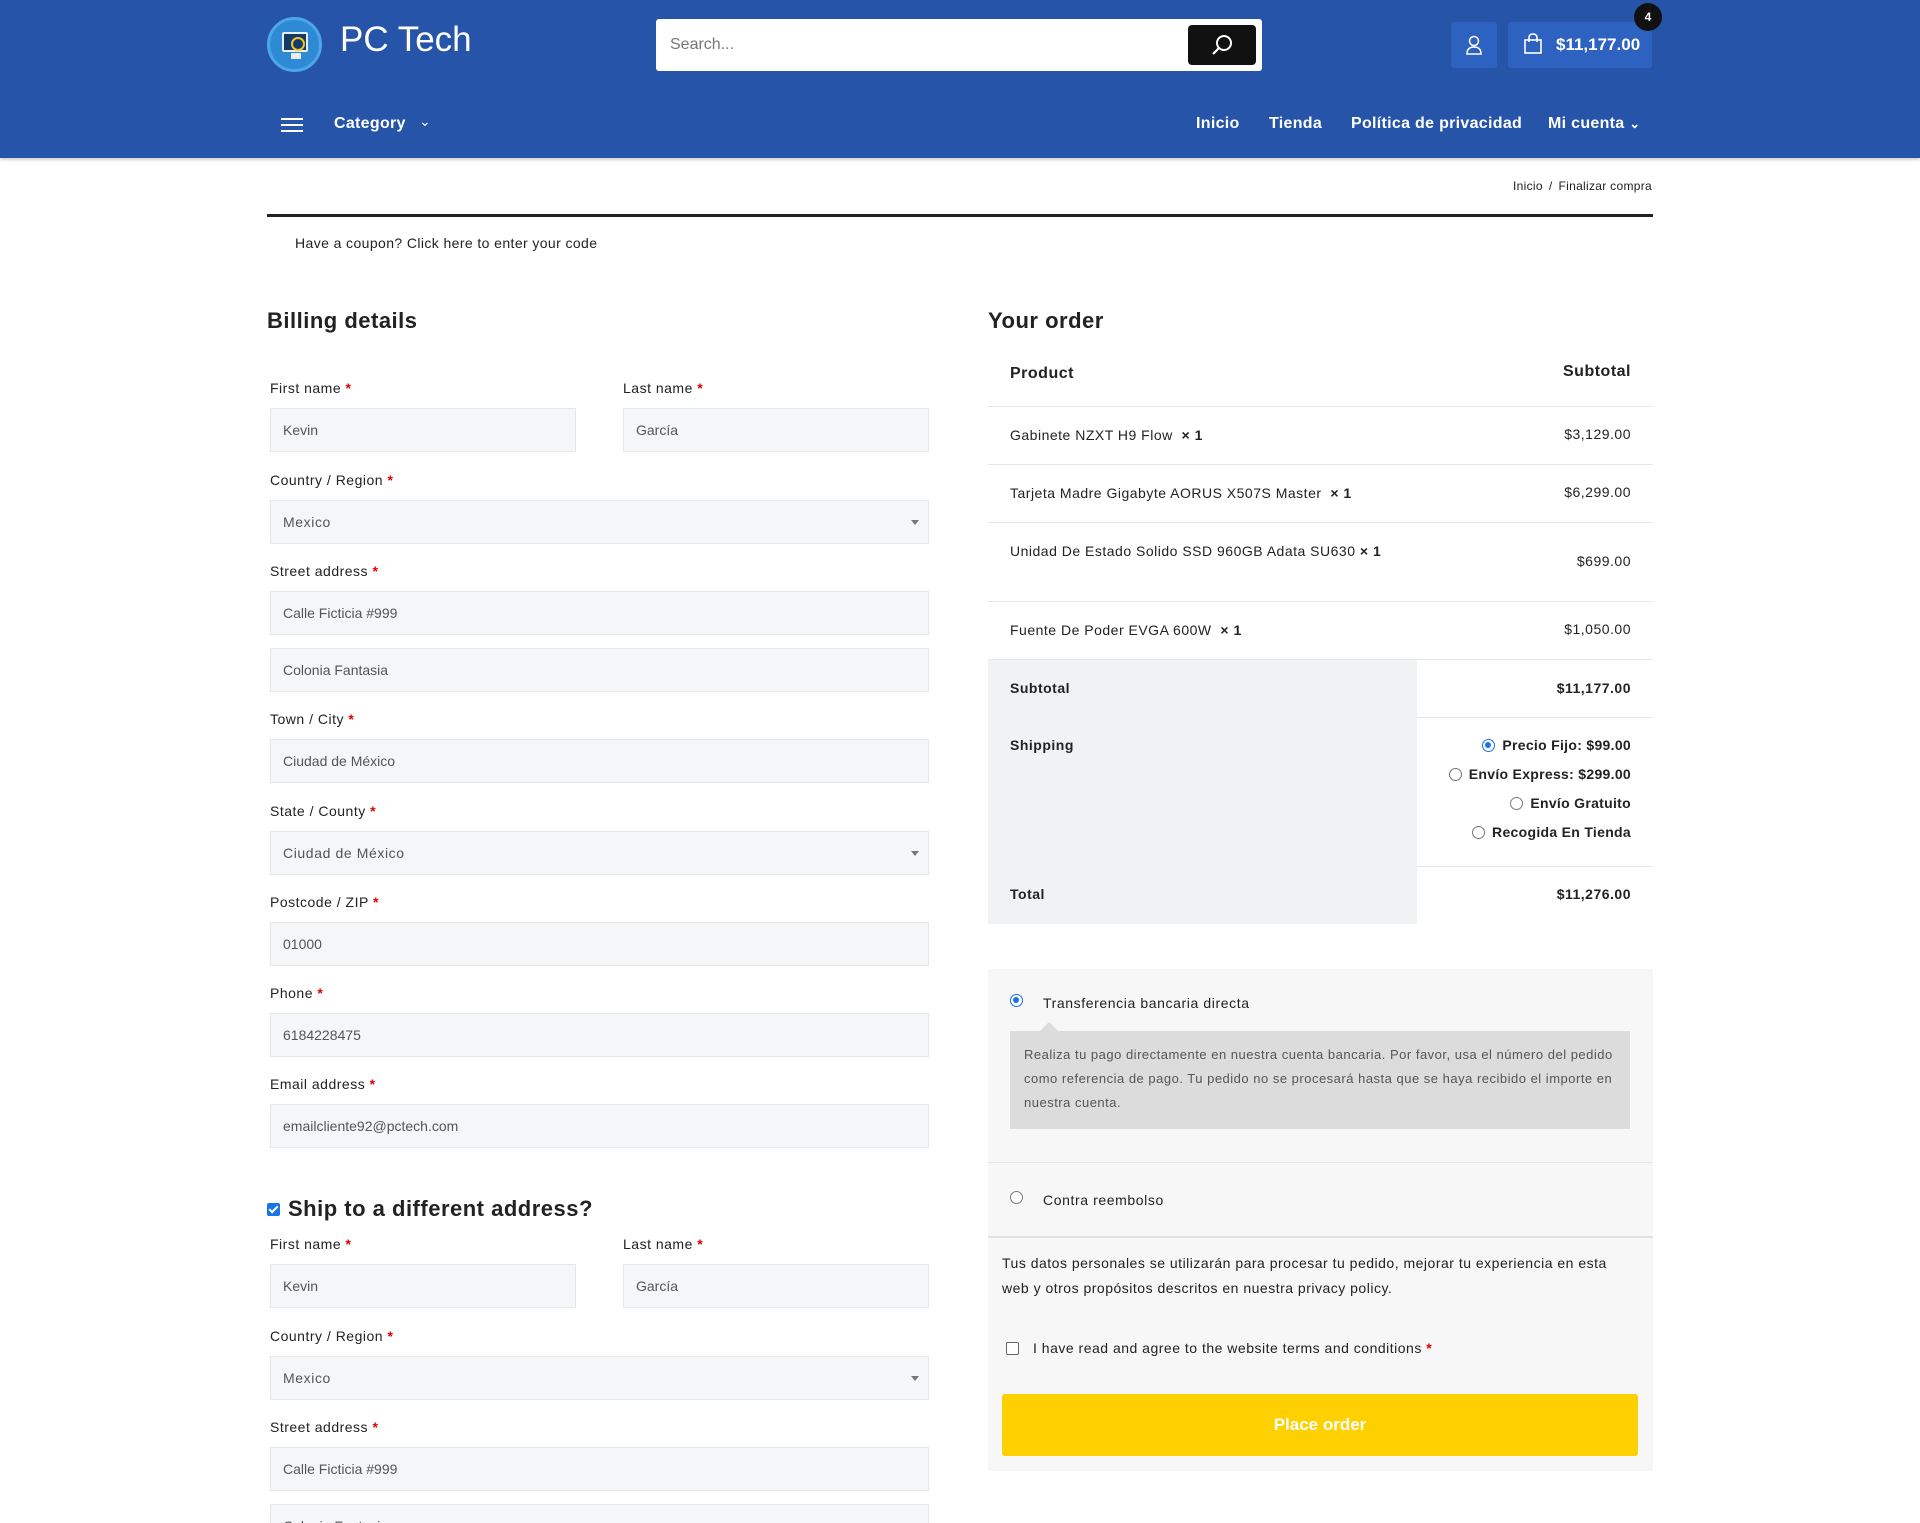 The image size is (1920, 1523). Describe the element at coordinates (1042, 373) in the screenshot. I see `col-product: Product` at that location.